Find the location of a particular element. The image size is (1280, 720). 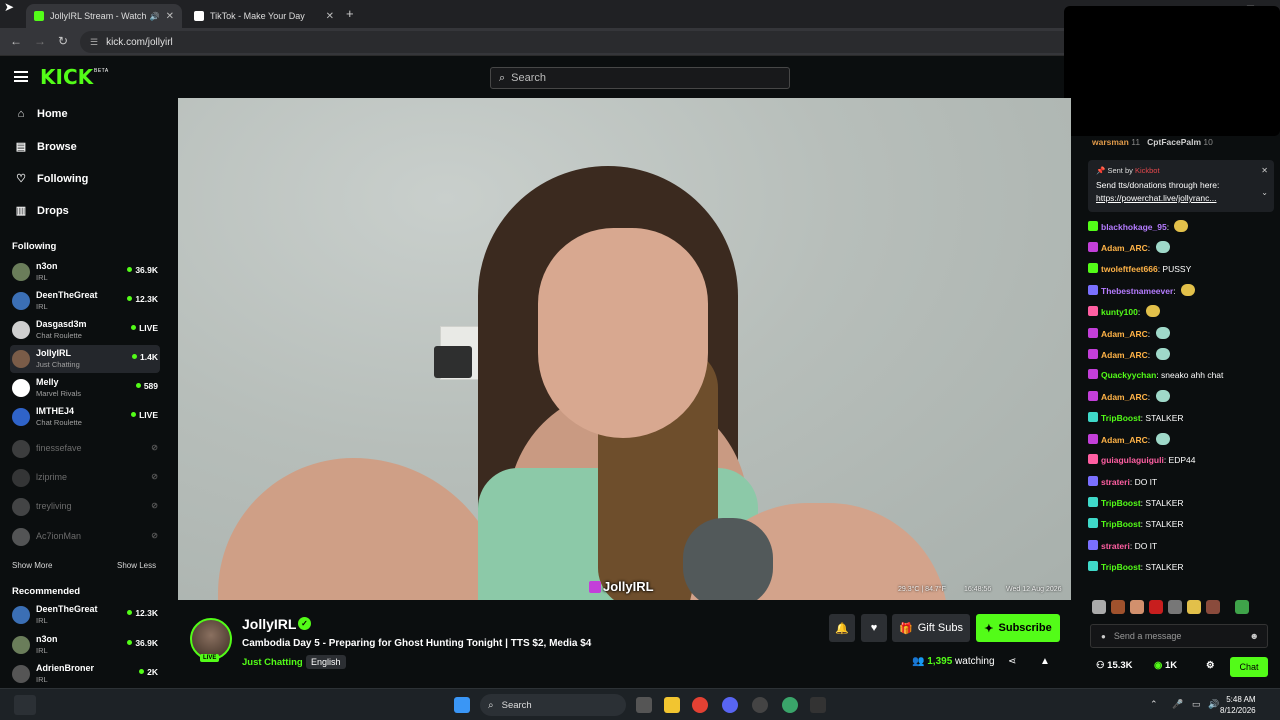

sidebar-item-following: ♡ Following is located at coordinates (51, 179).